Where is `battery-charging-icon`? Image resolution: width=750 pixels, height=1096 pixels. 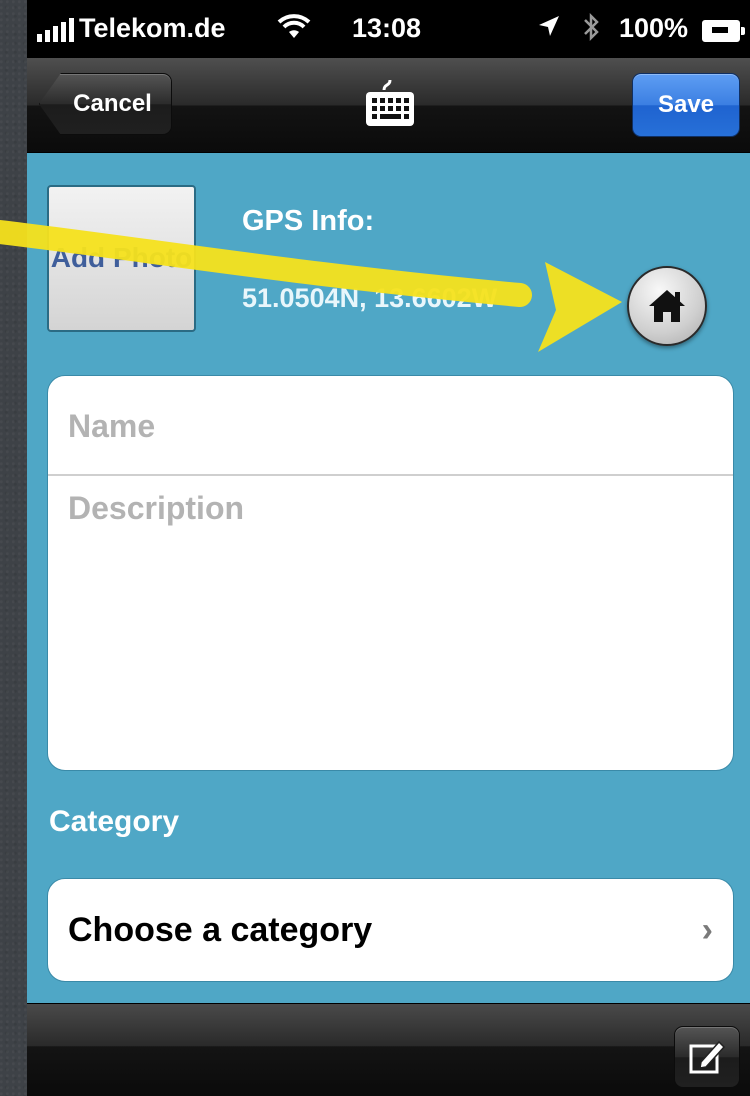 battery-charging-icon is located at coordinates (723, 31).